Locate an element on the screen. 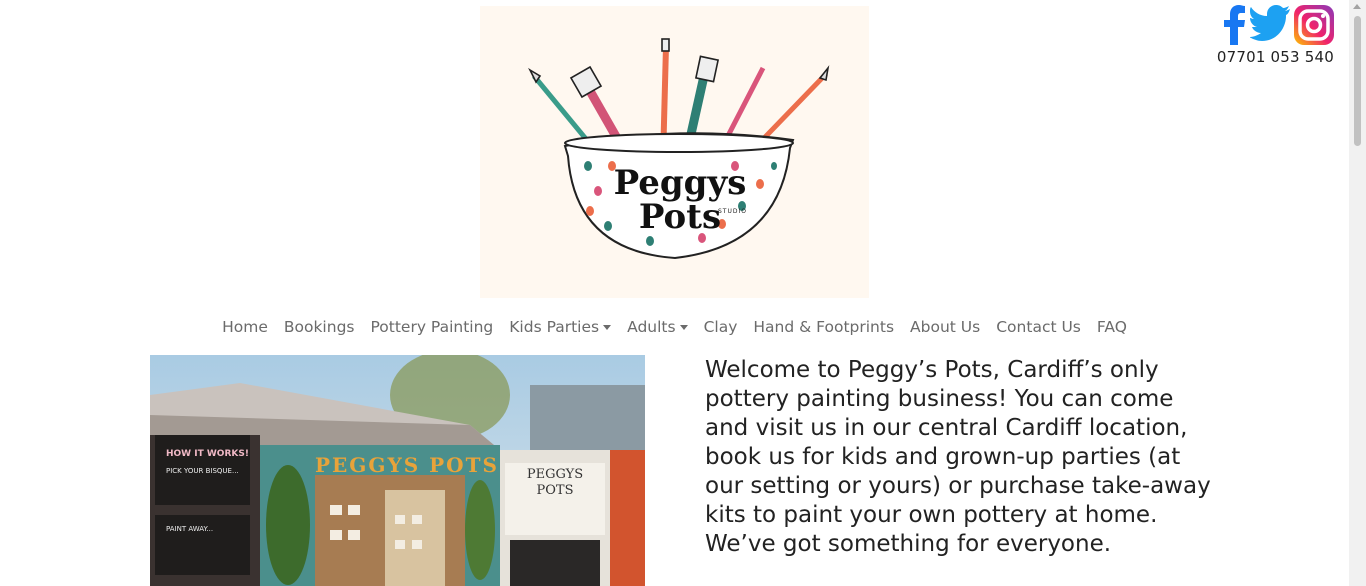  nav-item-pottery-painting: Pottery Painting is located at coordinates (431, 327).